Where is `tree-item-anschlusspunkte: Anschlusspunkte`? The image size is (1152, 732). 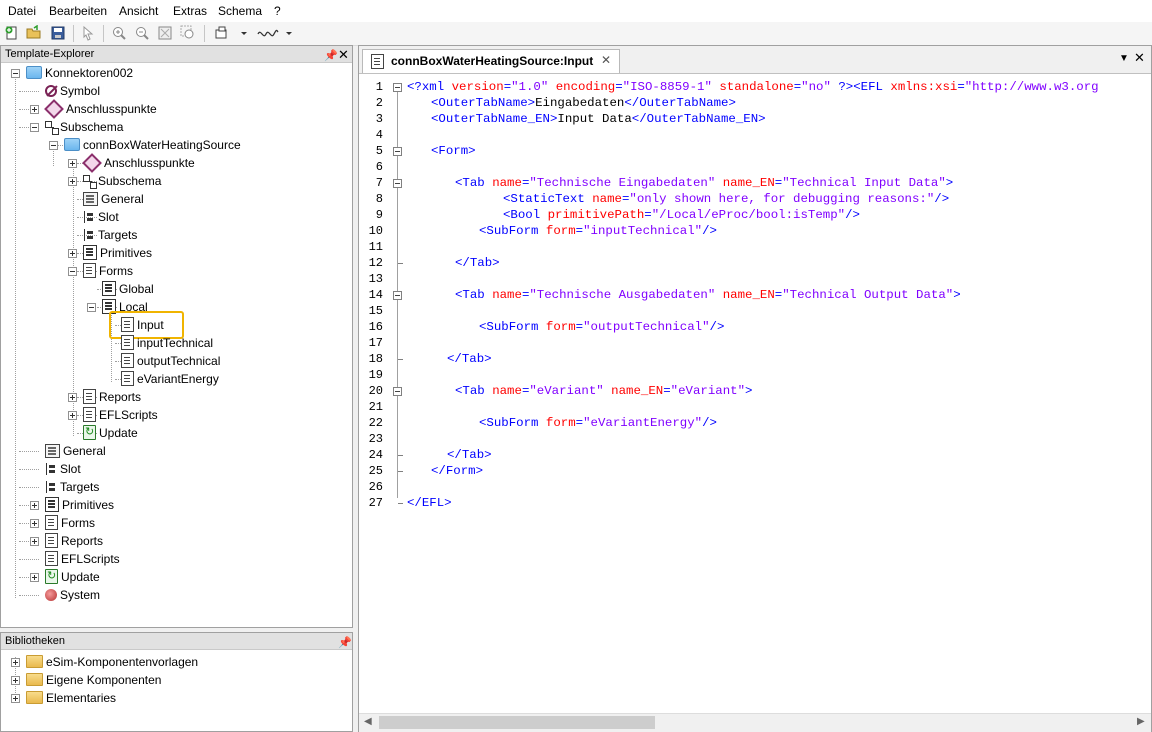
tree-item-anschlusspunkte: Anschlusspunkte is located at coordinates (100, 108).